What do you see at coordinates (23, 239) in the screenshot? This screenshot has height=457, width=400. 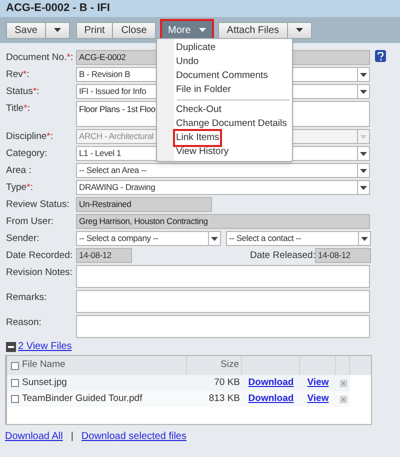 I see `field-label: Sender:` at bounding box center [23, 239].